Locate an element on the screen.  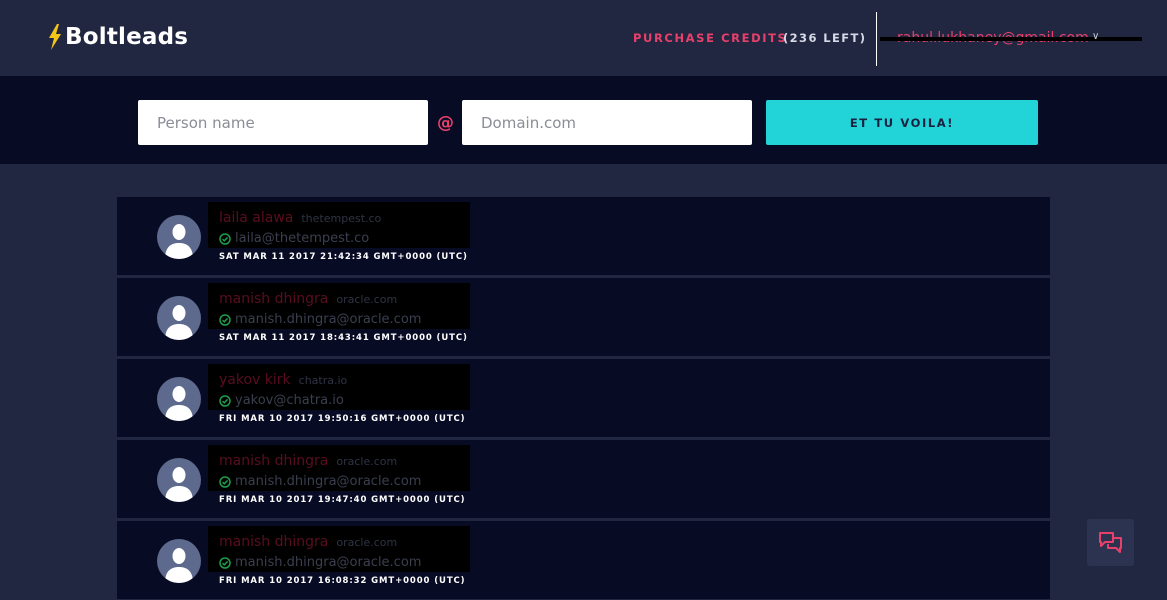
email-line: yakov@chatra.io is located at coordinates (281, 400).